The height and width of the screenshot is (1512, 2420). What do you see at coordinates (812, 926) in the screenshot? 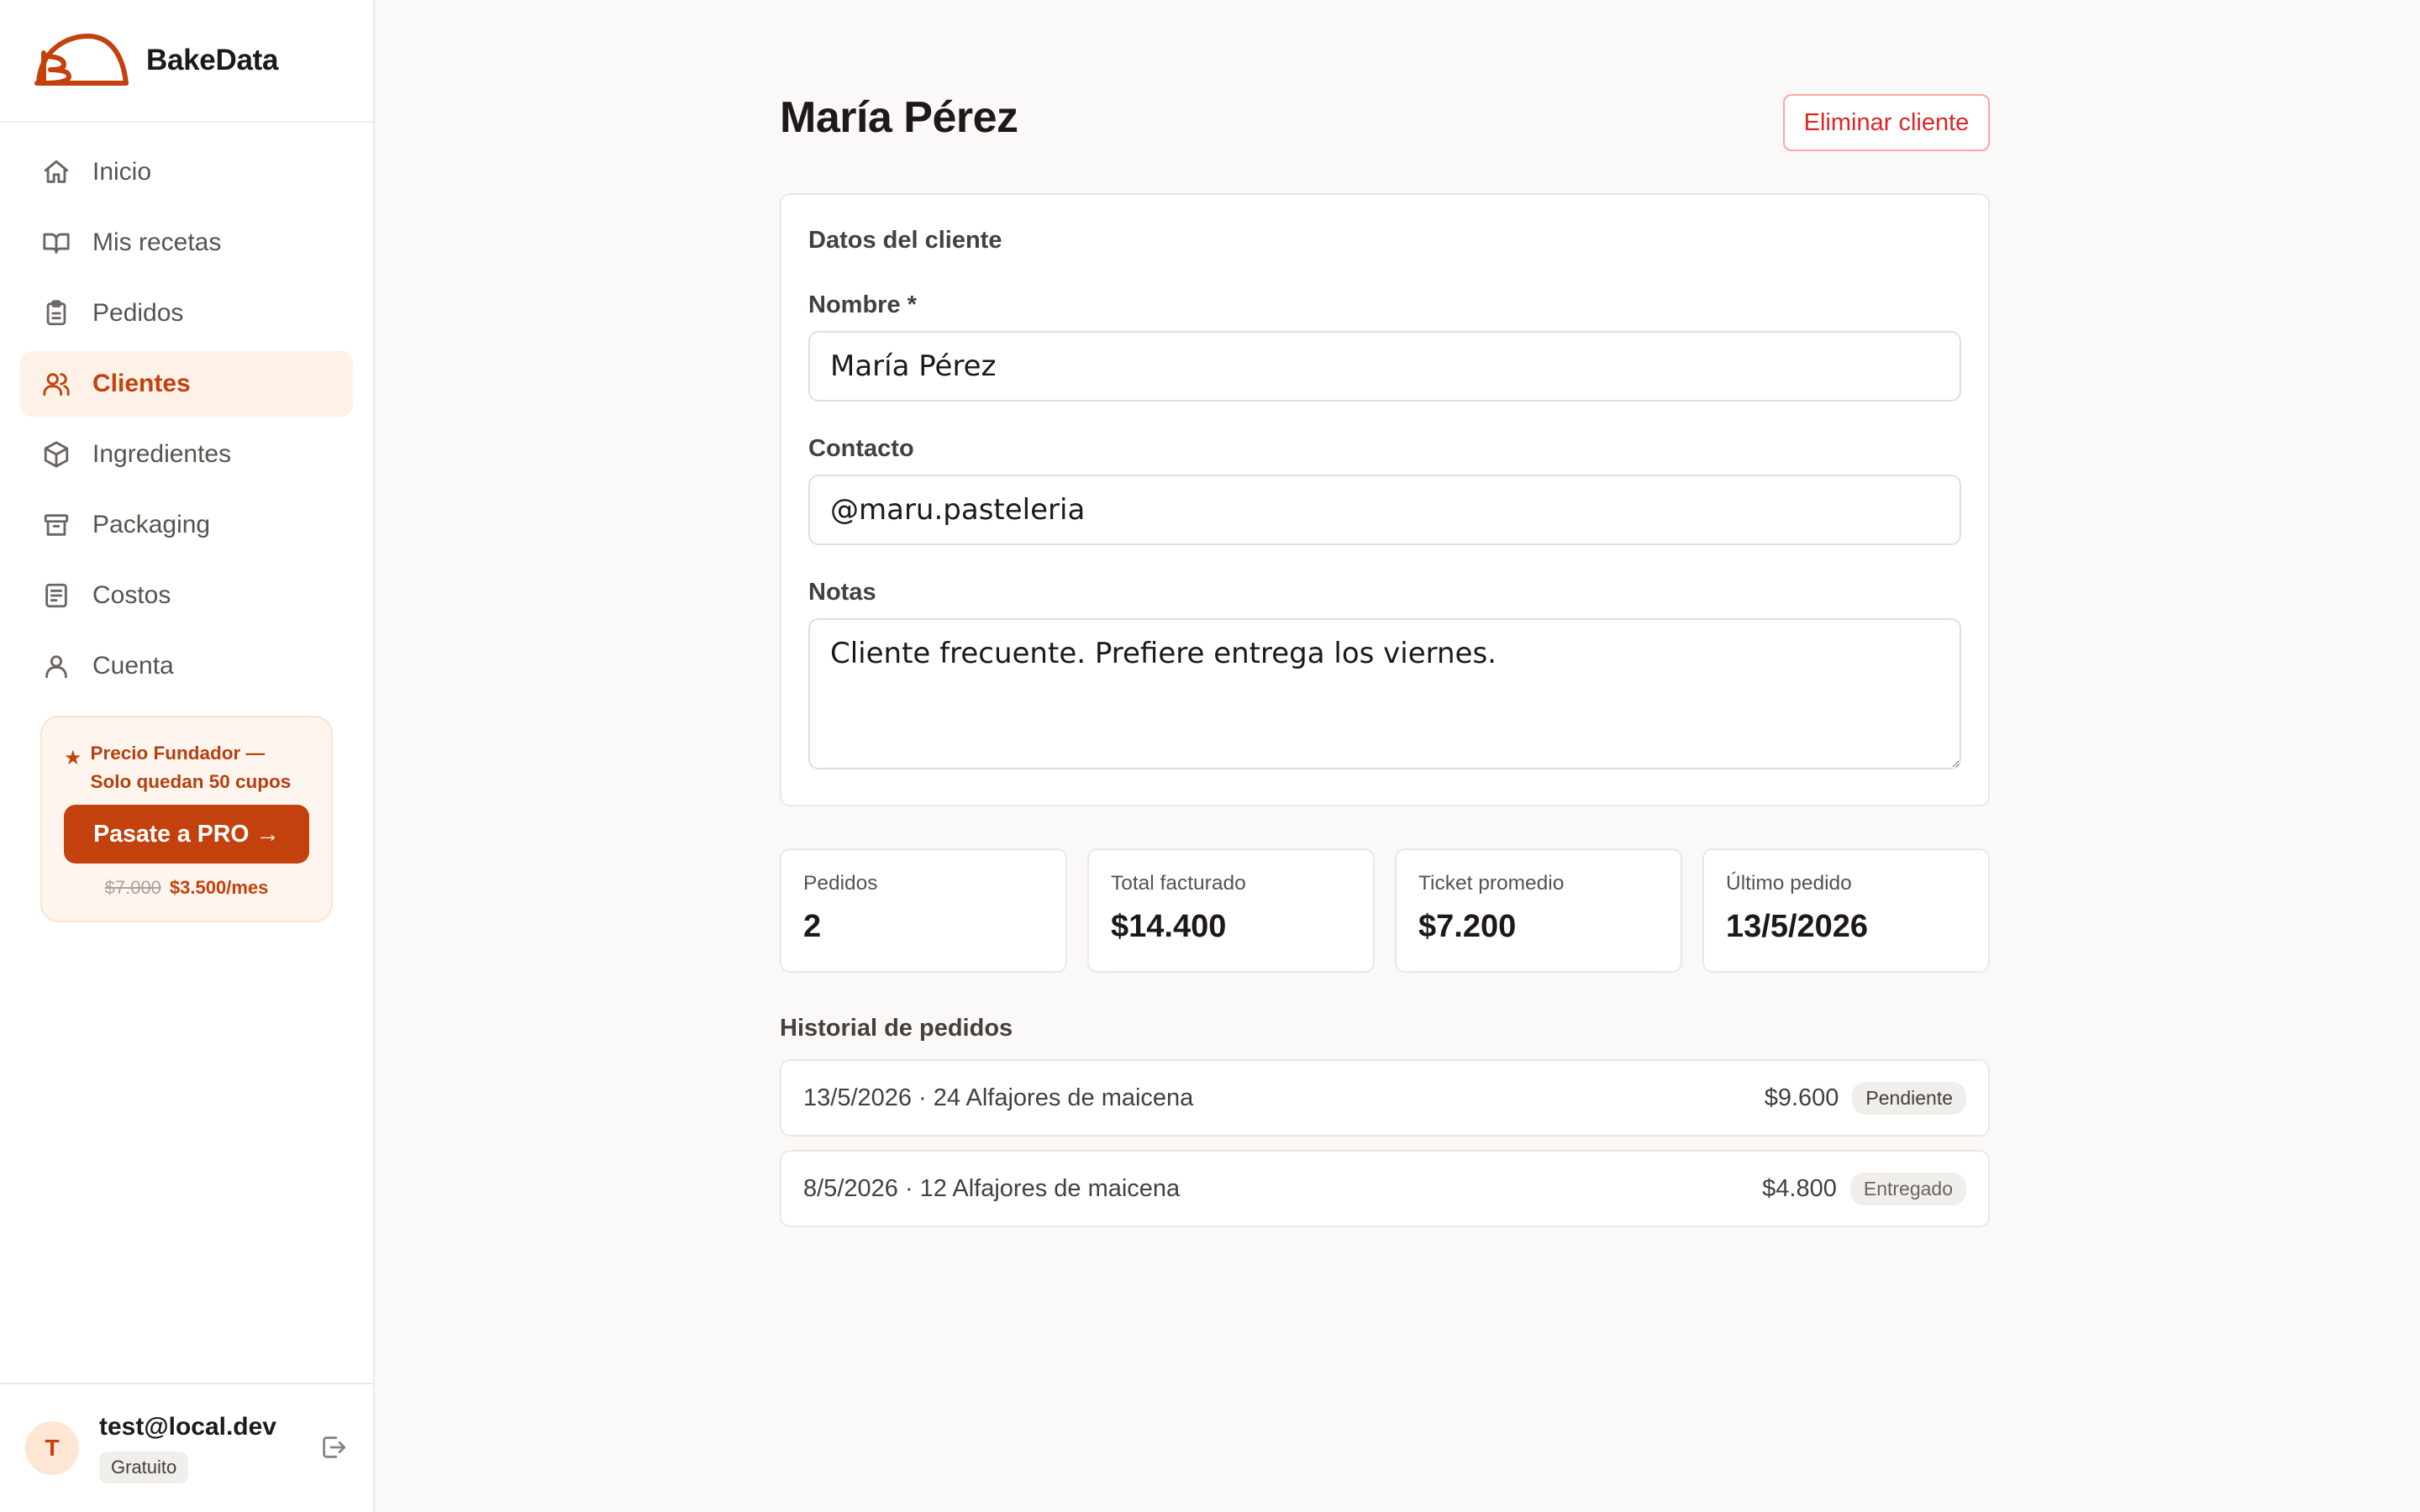
I see `stat-value: 2` at bounding box center [812, 926].